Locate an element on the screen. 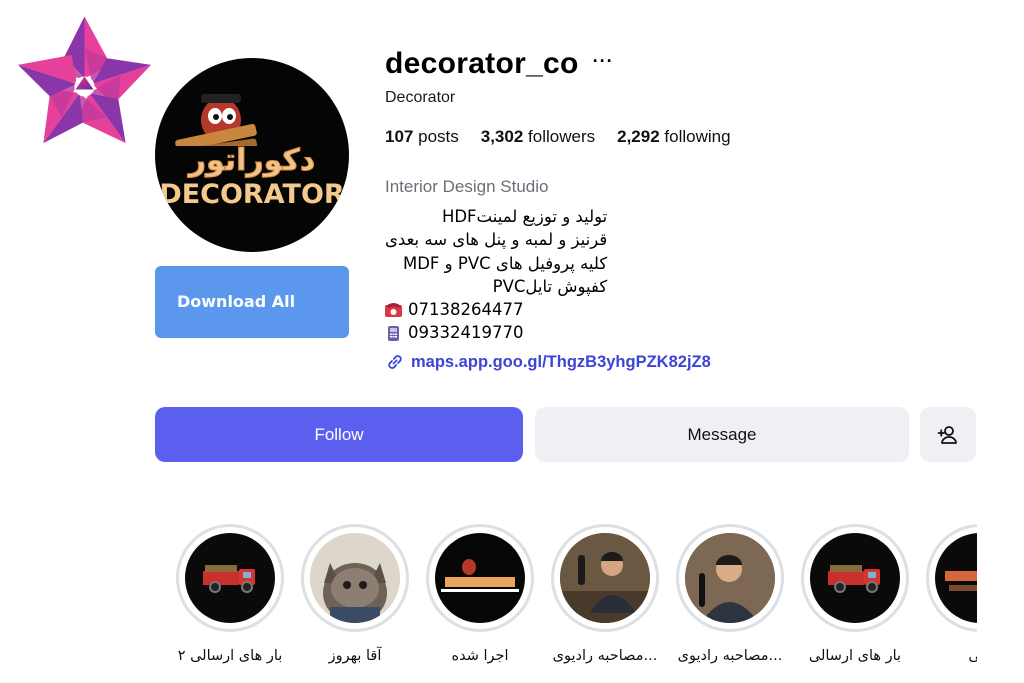 This screenshot has height=683, width=1024. cat-photo-icon is located at coordinates (355, 578).